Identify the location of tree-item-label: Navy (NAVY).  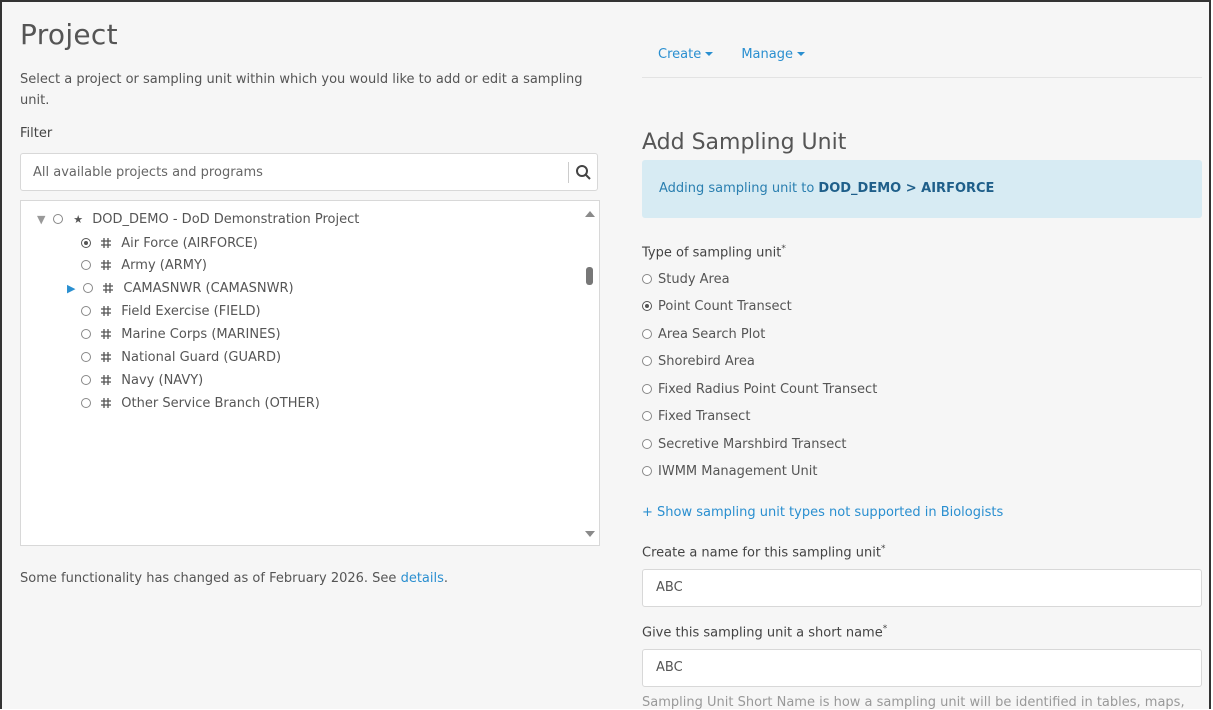
(162, 380).